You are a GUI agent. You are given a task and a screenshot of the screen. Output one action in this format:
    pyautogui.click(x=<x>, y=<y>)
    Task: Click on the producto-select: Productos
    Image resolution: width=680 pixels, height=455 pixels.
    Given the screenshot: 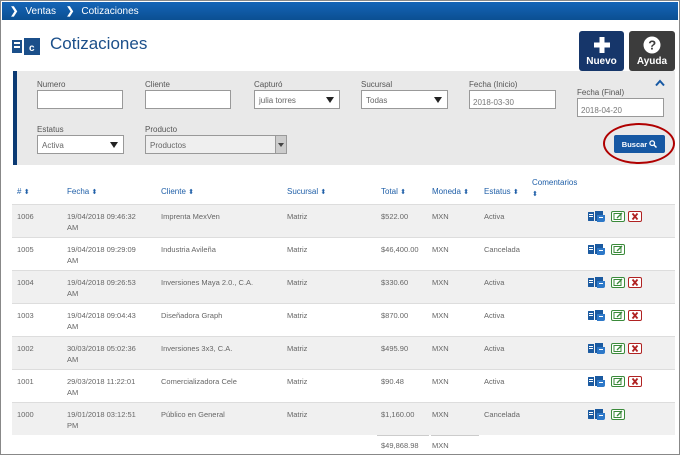 What is the action you would take?
    pyautogui.click(x=216, y=144)
    